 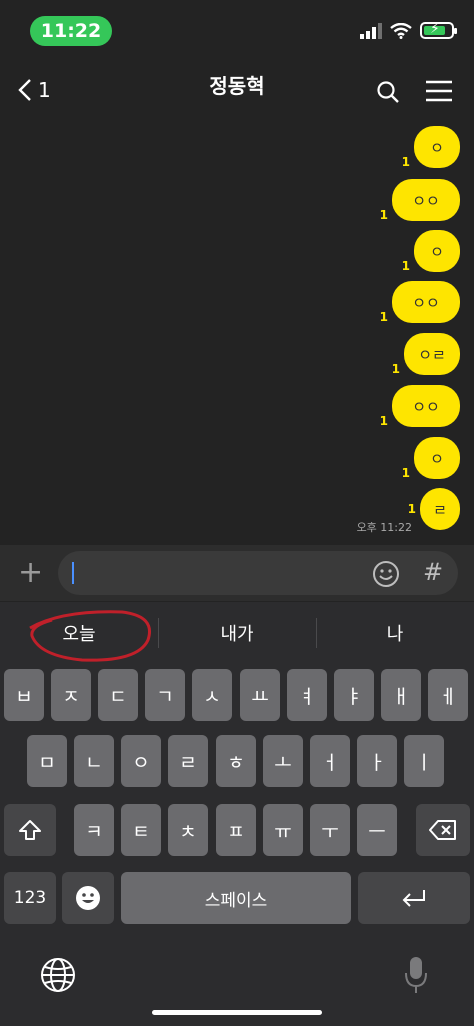 I want to click on menu-icon, so click(x=439, y=91).